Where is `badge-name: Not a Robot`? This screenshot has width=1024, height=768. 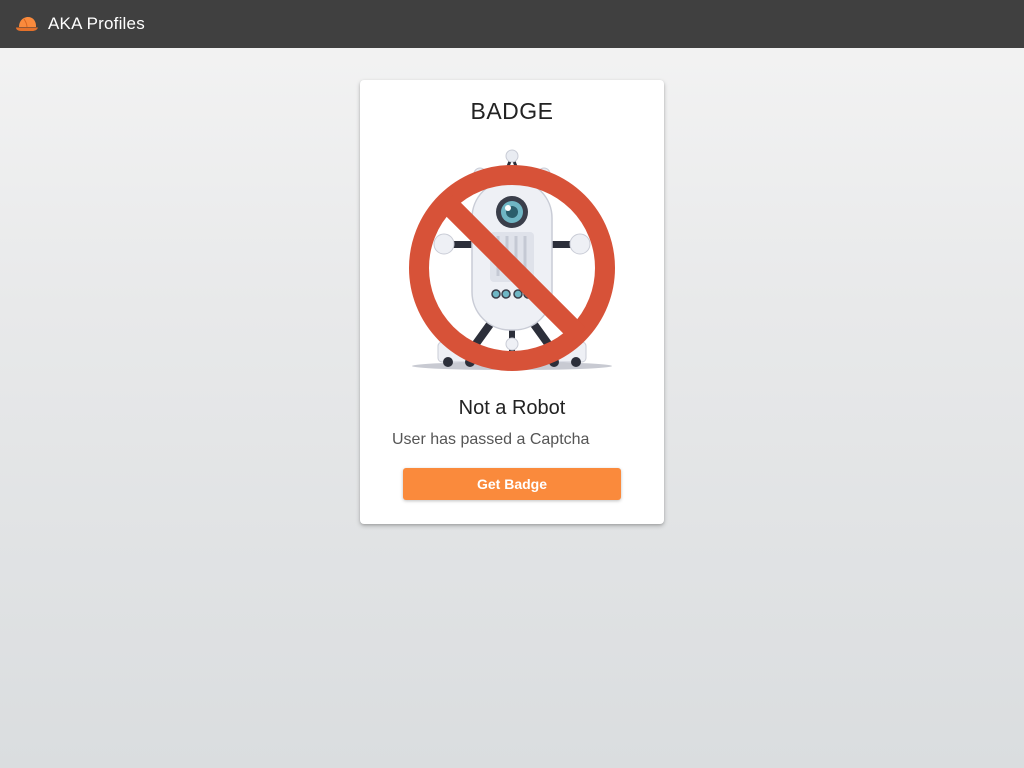 badge-name: Not a Robot is located at coordinates (512, 408).